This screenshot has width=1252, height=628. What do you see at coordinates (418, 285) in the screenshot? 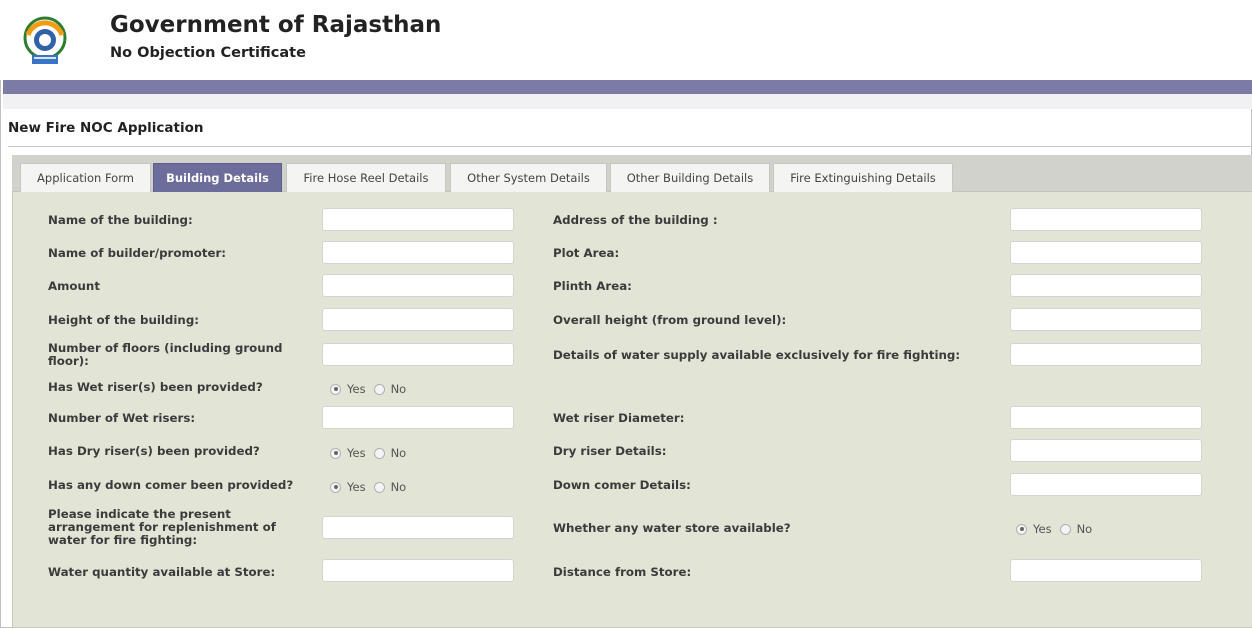
I see `amount-input` at bounding box center [418, 285].